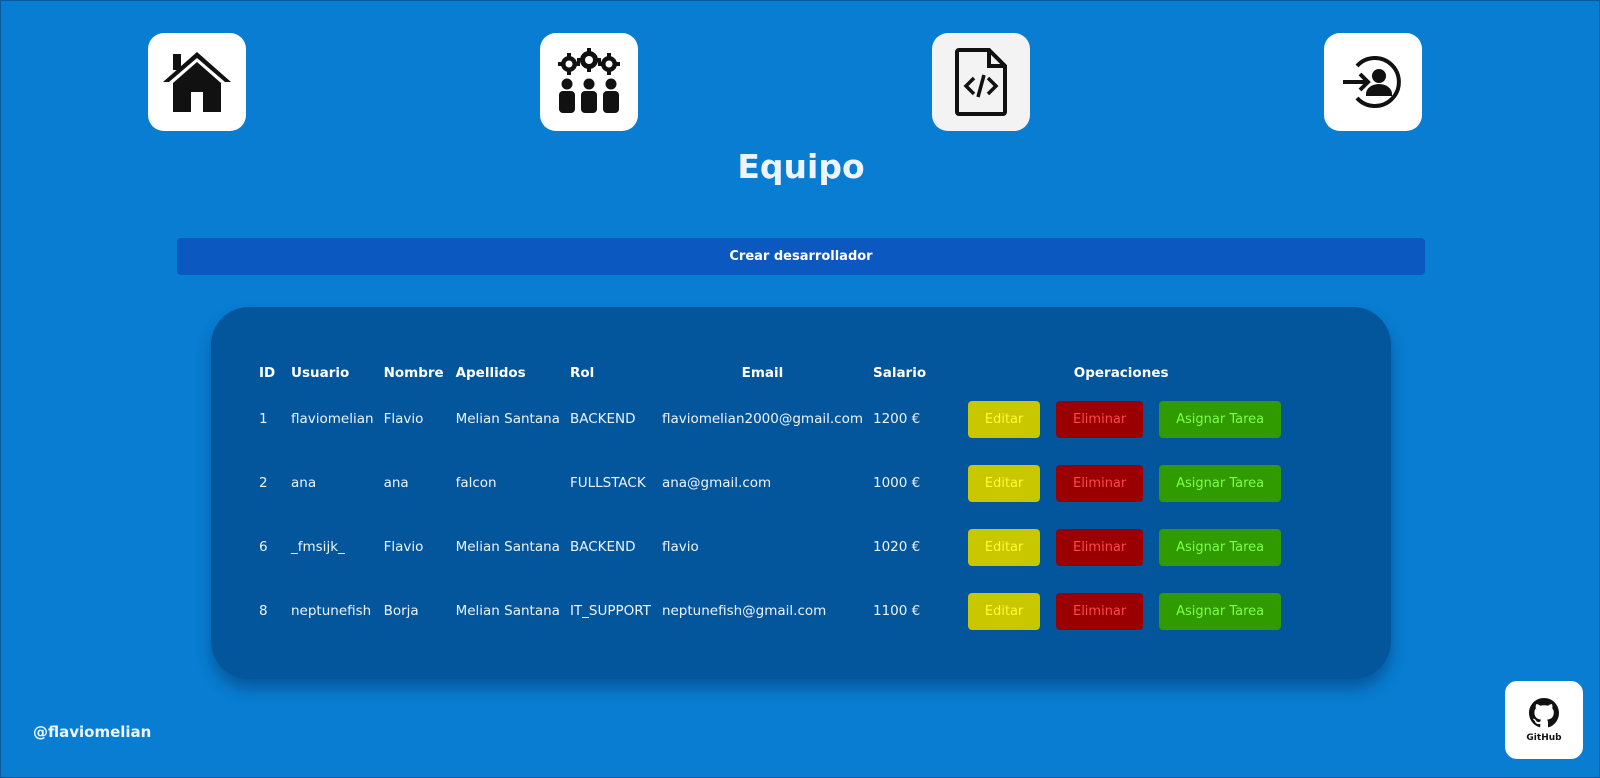 This screenshot has width=1600, height=778. Describe the element at coordinates (1544, 713) in the screenshot. I see `github-icon` at that location.